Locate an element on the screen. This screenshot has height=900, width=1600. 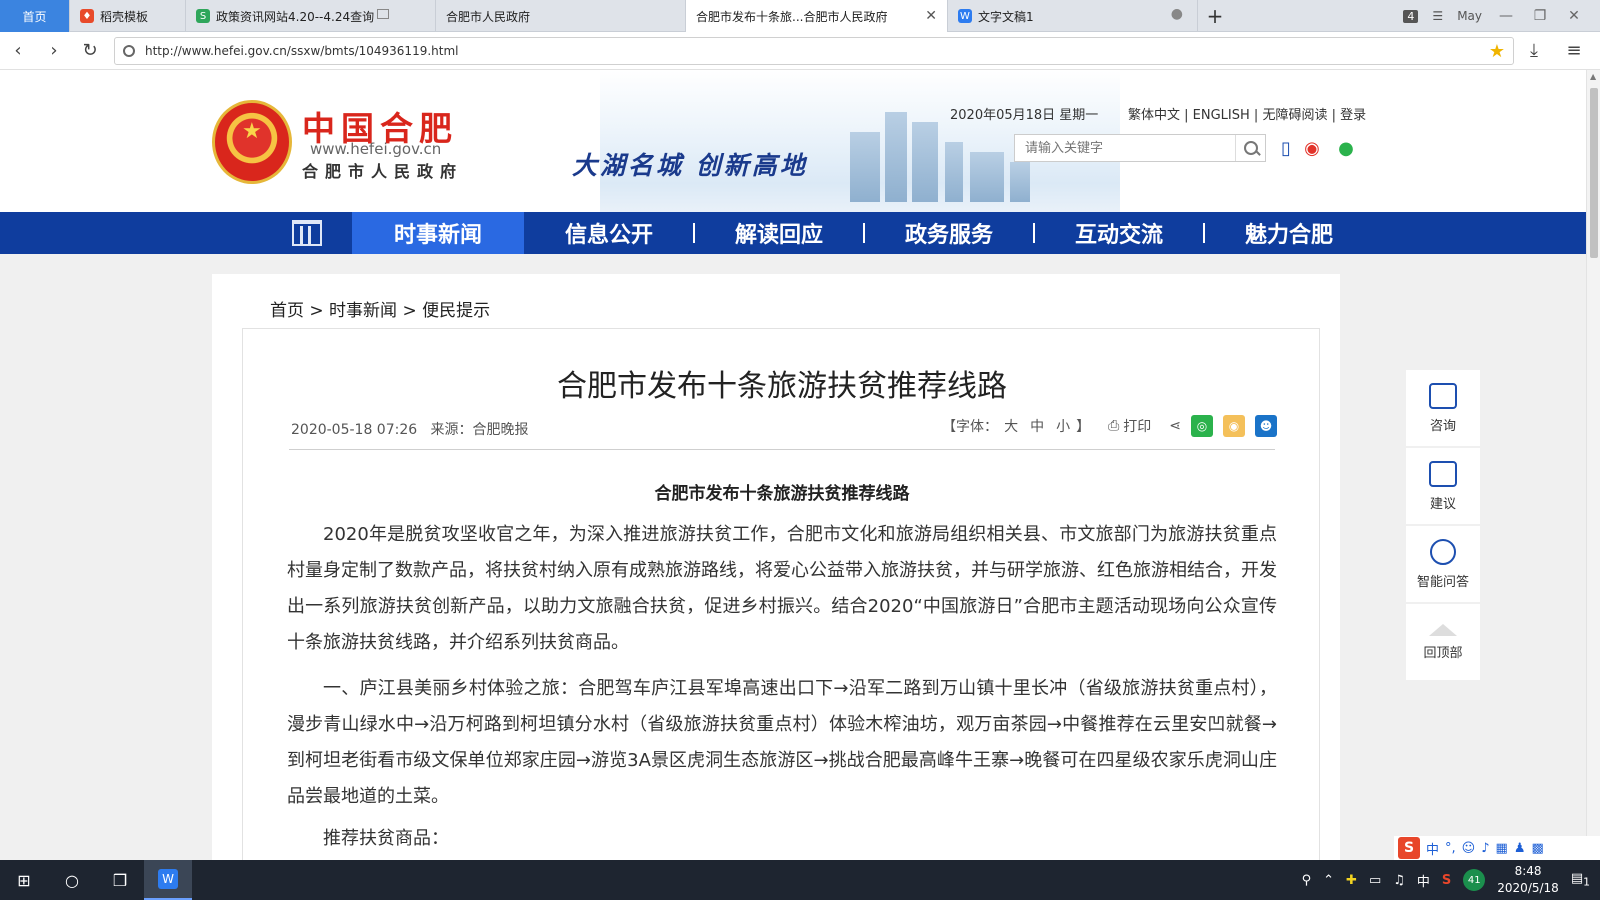
browser-menu-icon: ≡ is located at coordinates (1574, 50).